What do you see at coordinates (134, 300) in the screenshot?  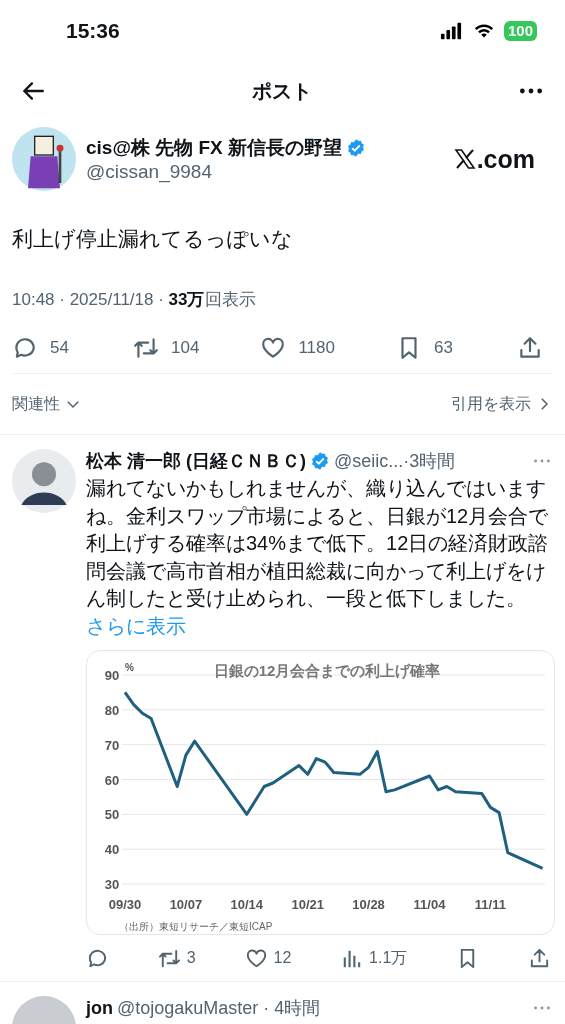 I see `post-meta: 10:48 · 2025/11/18 · 33万回表示` at bounding box center [134, 300].